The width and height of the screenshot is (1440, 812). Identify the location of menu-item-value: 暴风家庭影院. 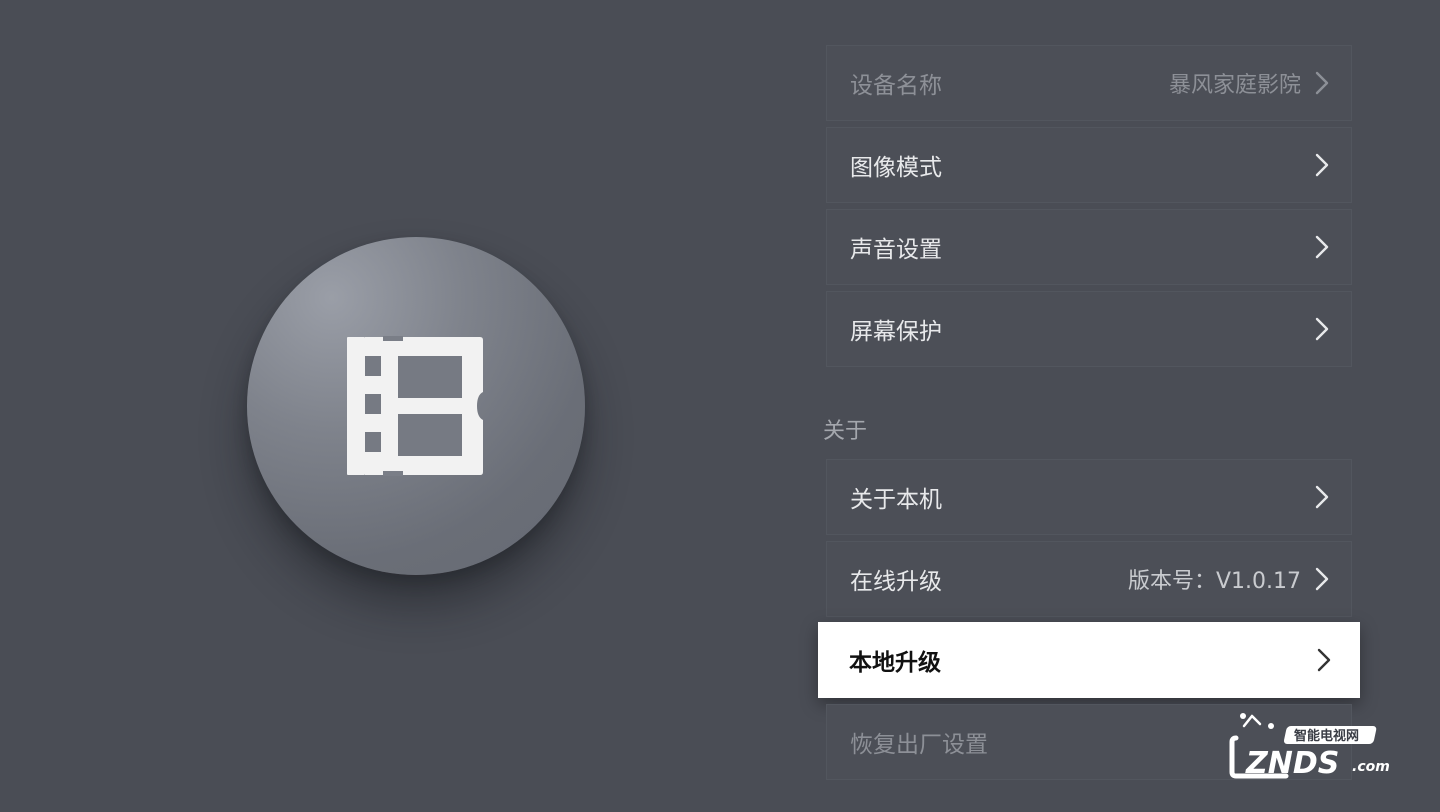
(1234, 85).